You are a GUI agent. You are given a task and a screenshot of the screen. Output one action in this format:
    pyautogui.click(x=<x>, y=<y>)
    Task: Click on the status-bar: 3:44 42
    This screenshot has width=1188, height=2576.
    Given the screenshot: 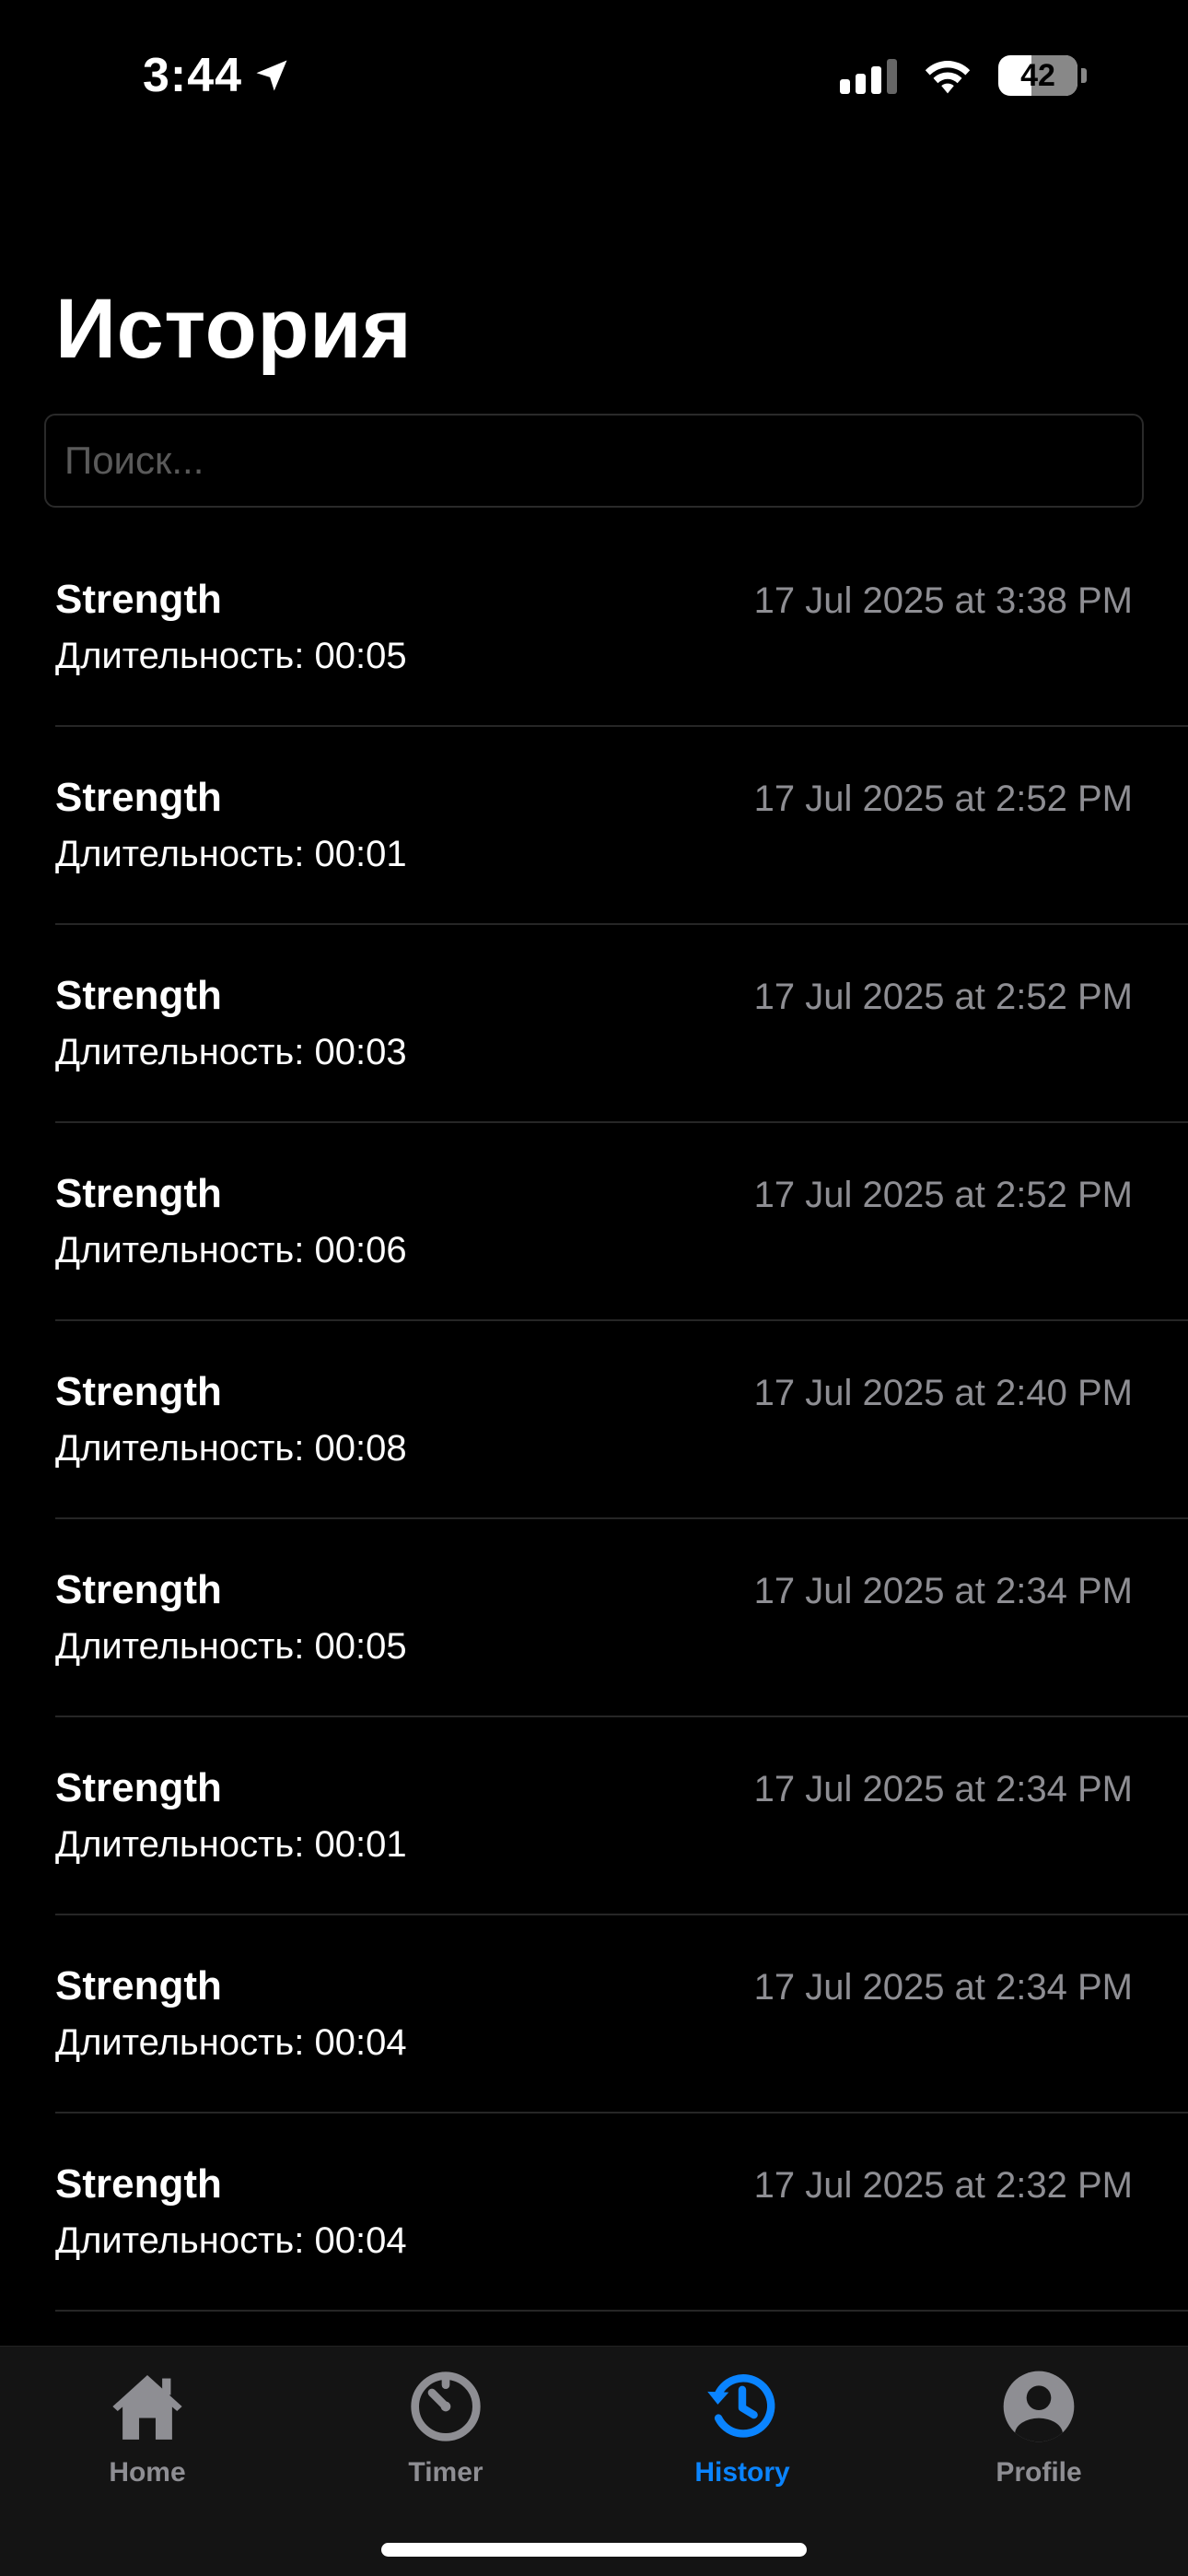 What is the action you would take?
    pyautogui.click(x=594, y=78)
    